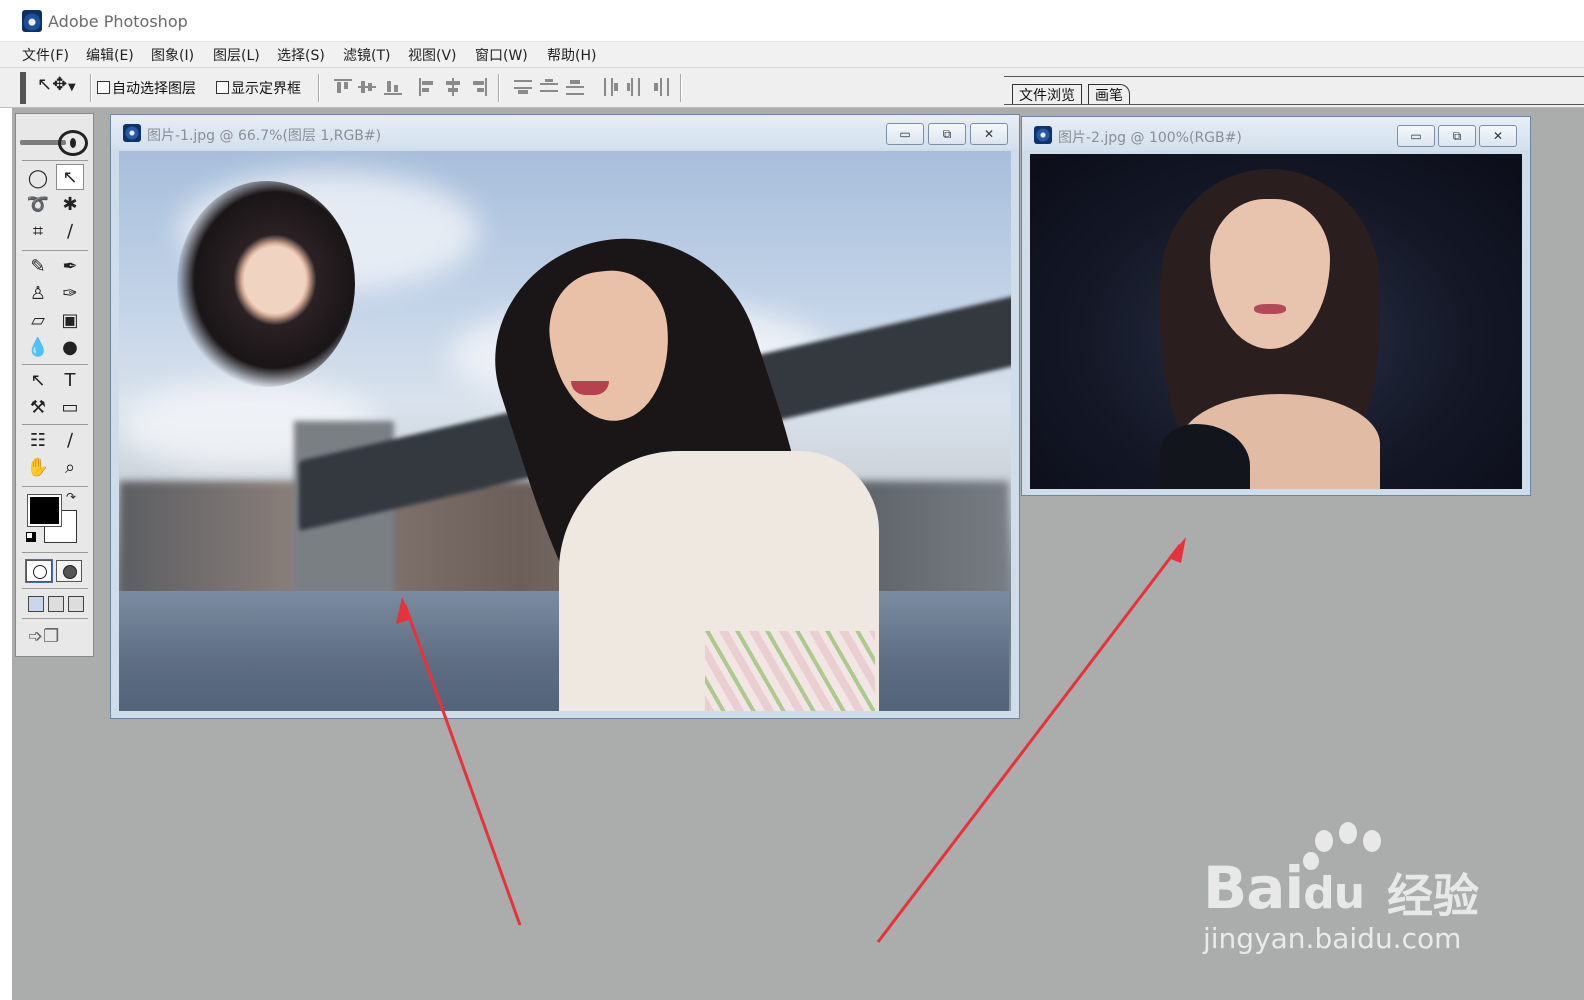 This screenshot has width=1584, height=1000. Describe the element at coordinates (70, 205) in the screenshot. I see `magic-wand-tool-icon: ✱` at that location.